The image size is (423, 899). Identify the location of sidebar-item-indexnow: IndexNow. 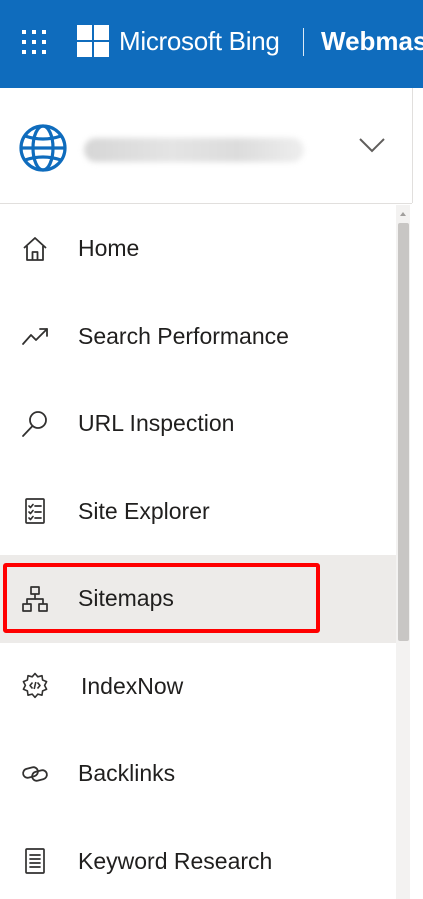
(198, 687).